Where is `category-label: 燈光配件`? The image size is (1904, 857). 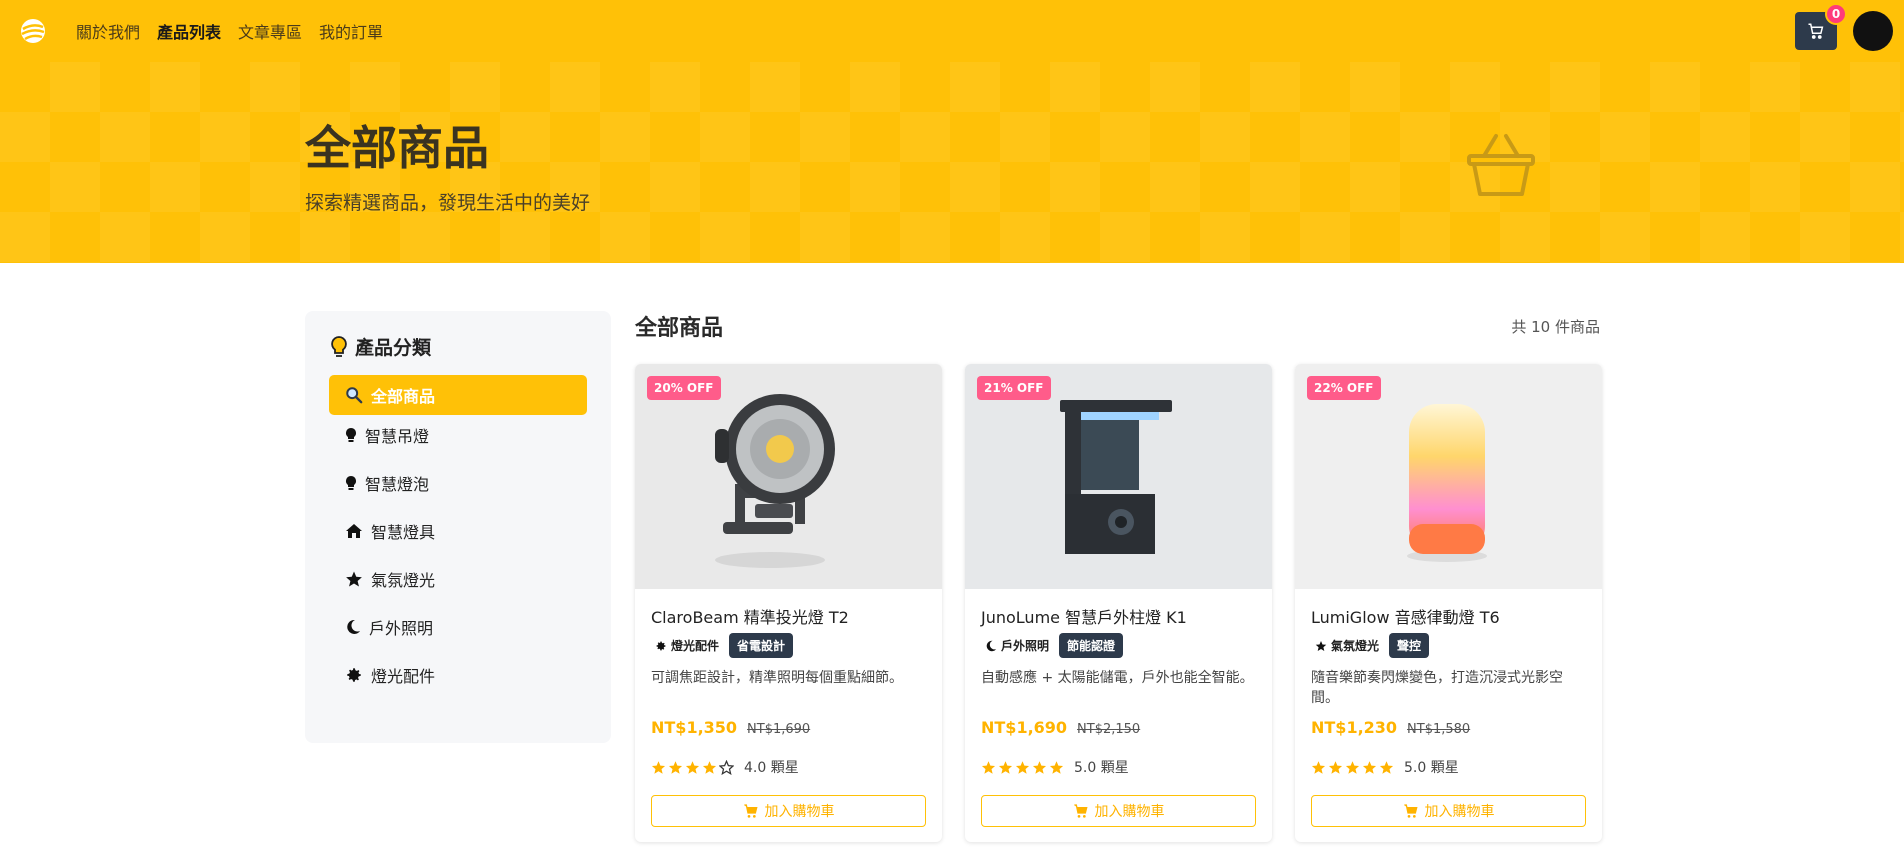 category-label: 燈光配件 is located at coordinates (695, 646).